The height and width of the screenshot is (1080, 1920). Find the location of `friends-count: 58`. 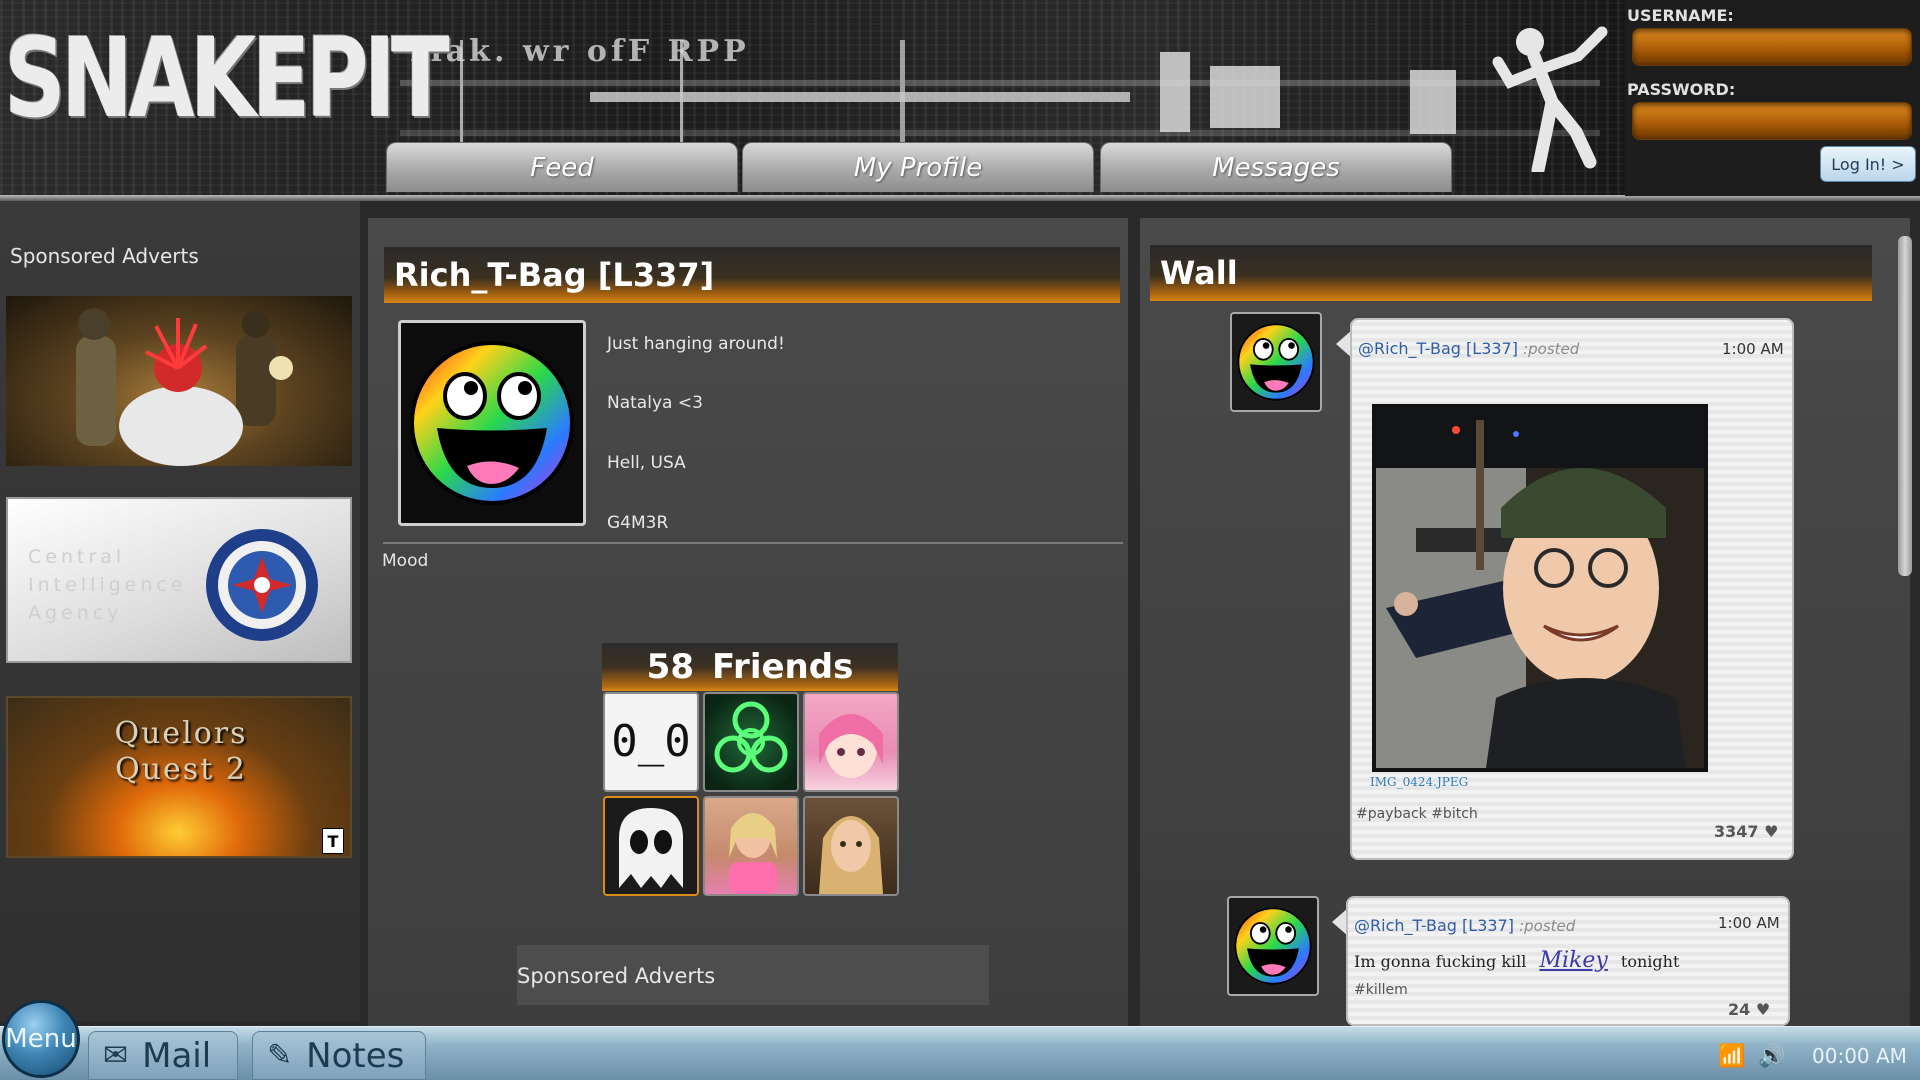

friends-count: 58 is located at coordinates (670, 667).